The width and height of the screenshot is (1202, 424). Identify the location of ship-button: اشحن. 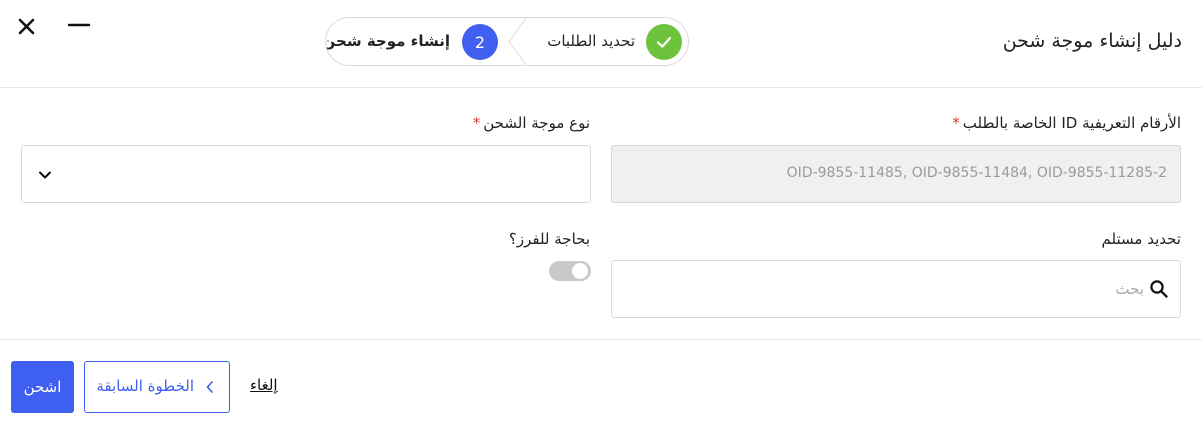
(42, 387).